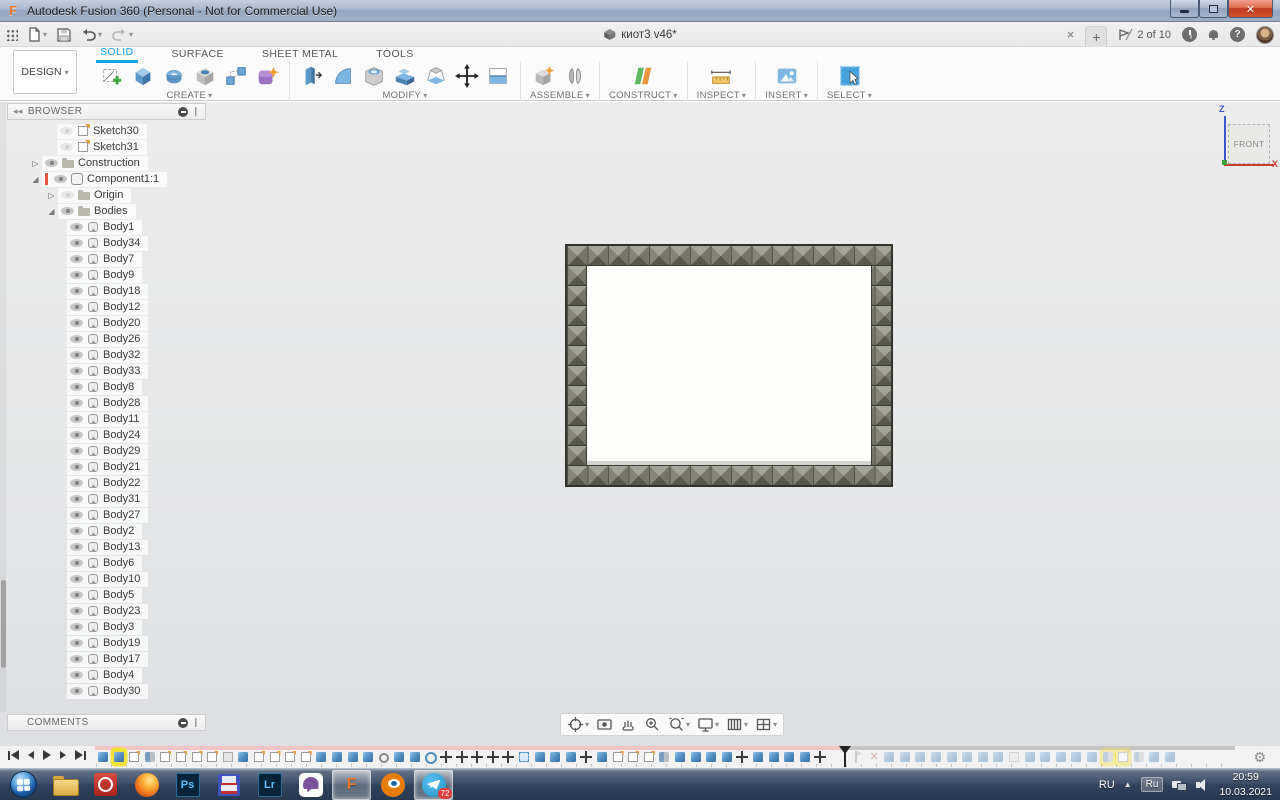  What do you see at coordinates (1249, 144) in the screenshot?
I see `viewcube-front-face: FRONT` at bounding box center [1249, 144].